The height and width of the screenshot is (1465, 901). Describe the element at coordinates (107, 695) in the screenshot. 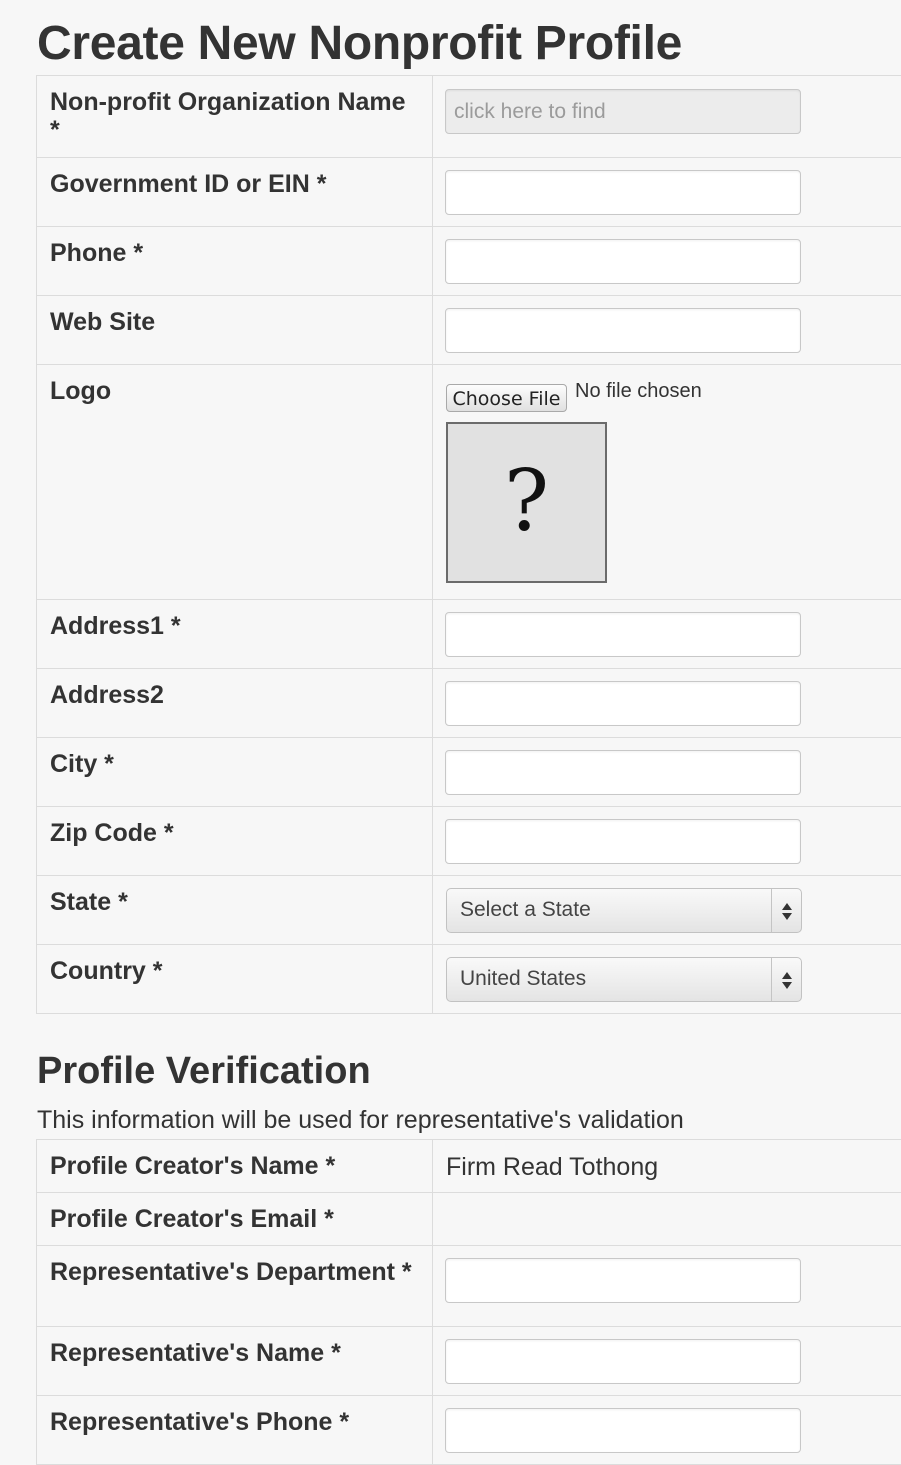

I see `address2-label: Address2` at that location.